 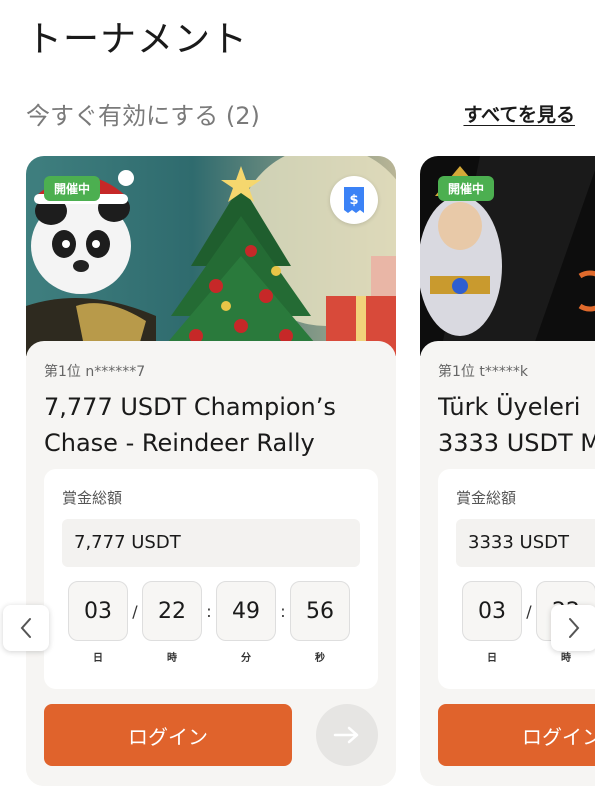 I want to click on tournament-name-line-2: 3333 USDT M, so click(x=516, y=443).